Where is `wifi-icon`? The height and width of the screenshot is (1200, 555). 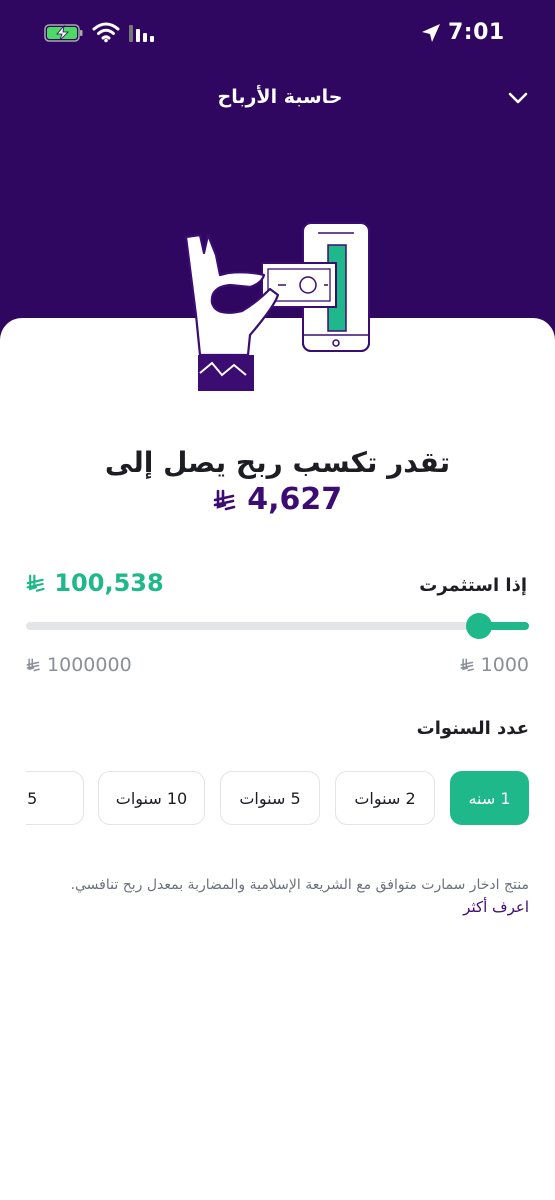
wifi-icon is located at coordinates (106, 32).